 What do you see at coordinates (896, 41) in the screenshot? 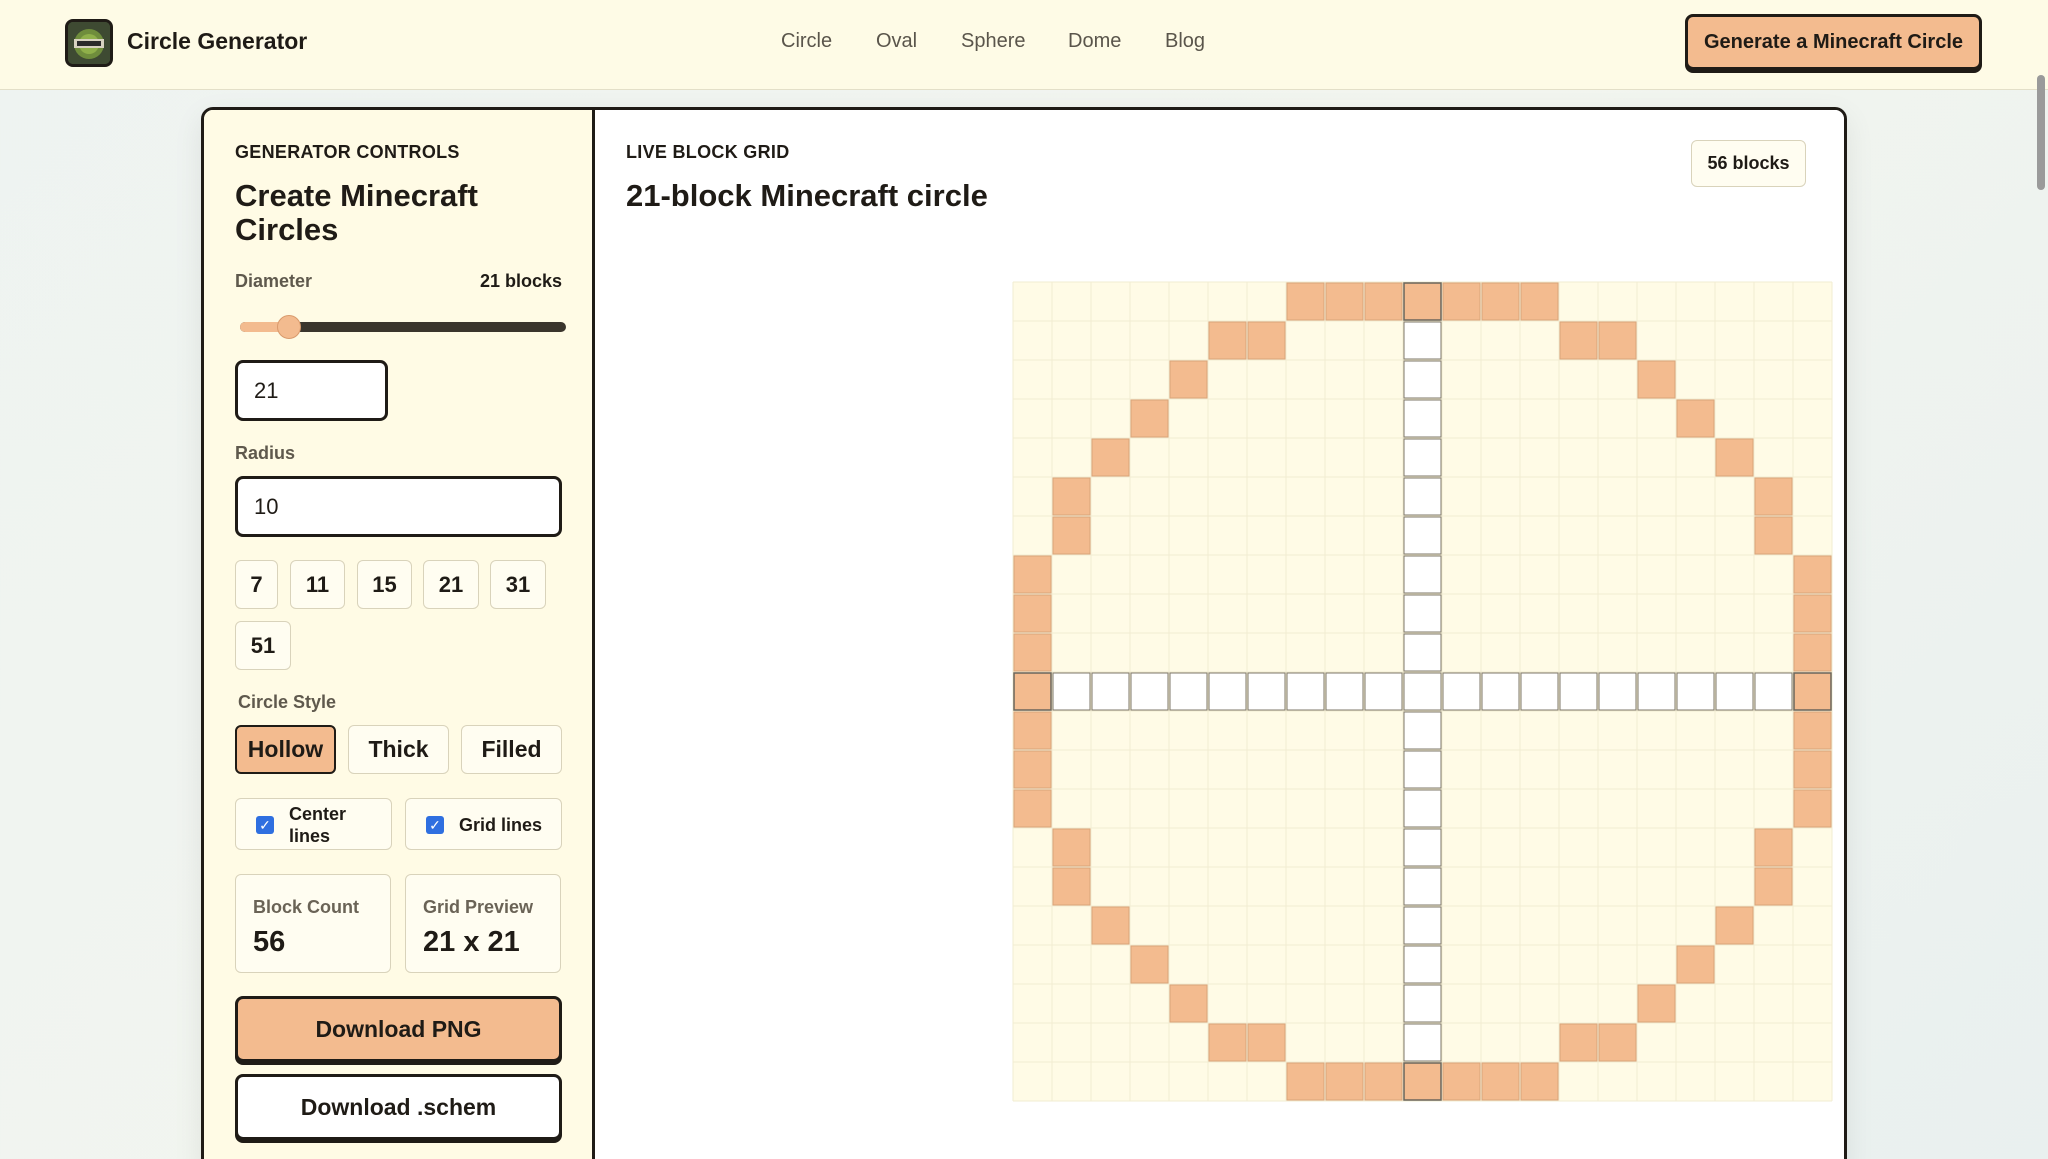
I see `nav-link-oval: Oval` at bounding box center [896, 41].